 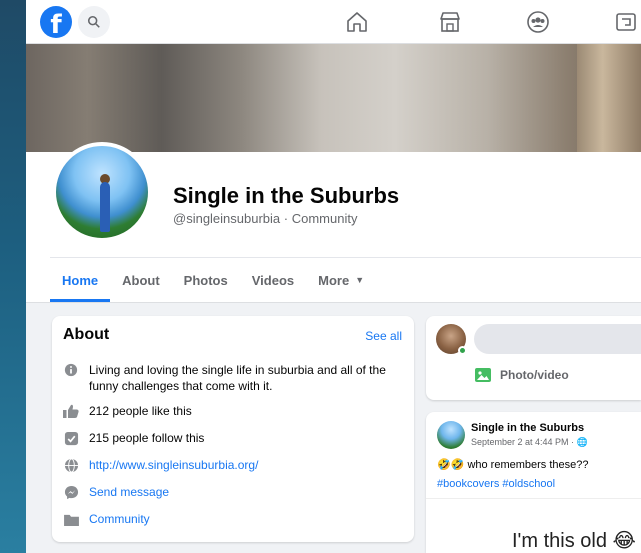 What do you see at coordinates (286, 195) in the screenshot?
I see `page-title: Single in the Suburbs` at bounding box center [286, 195].